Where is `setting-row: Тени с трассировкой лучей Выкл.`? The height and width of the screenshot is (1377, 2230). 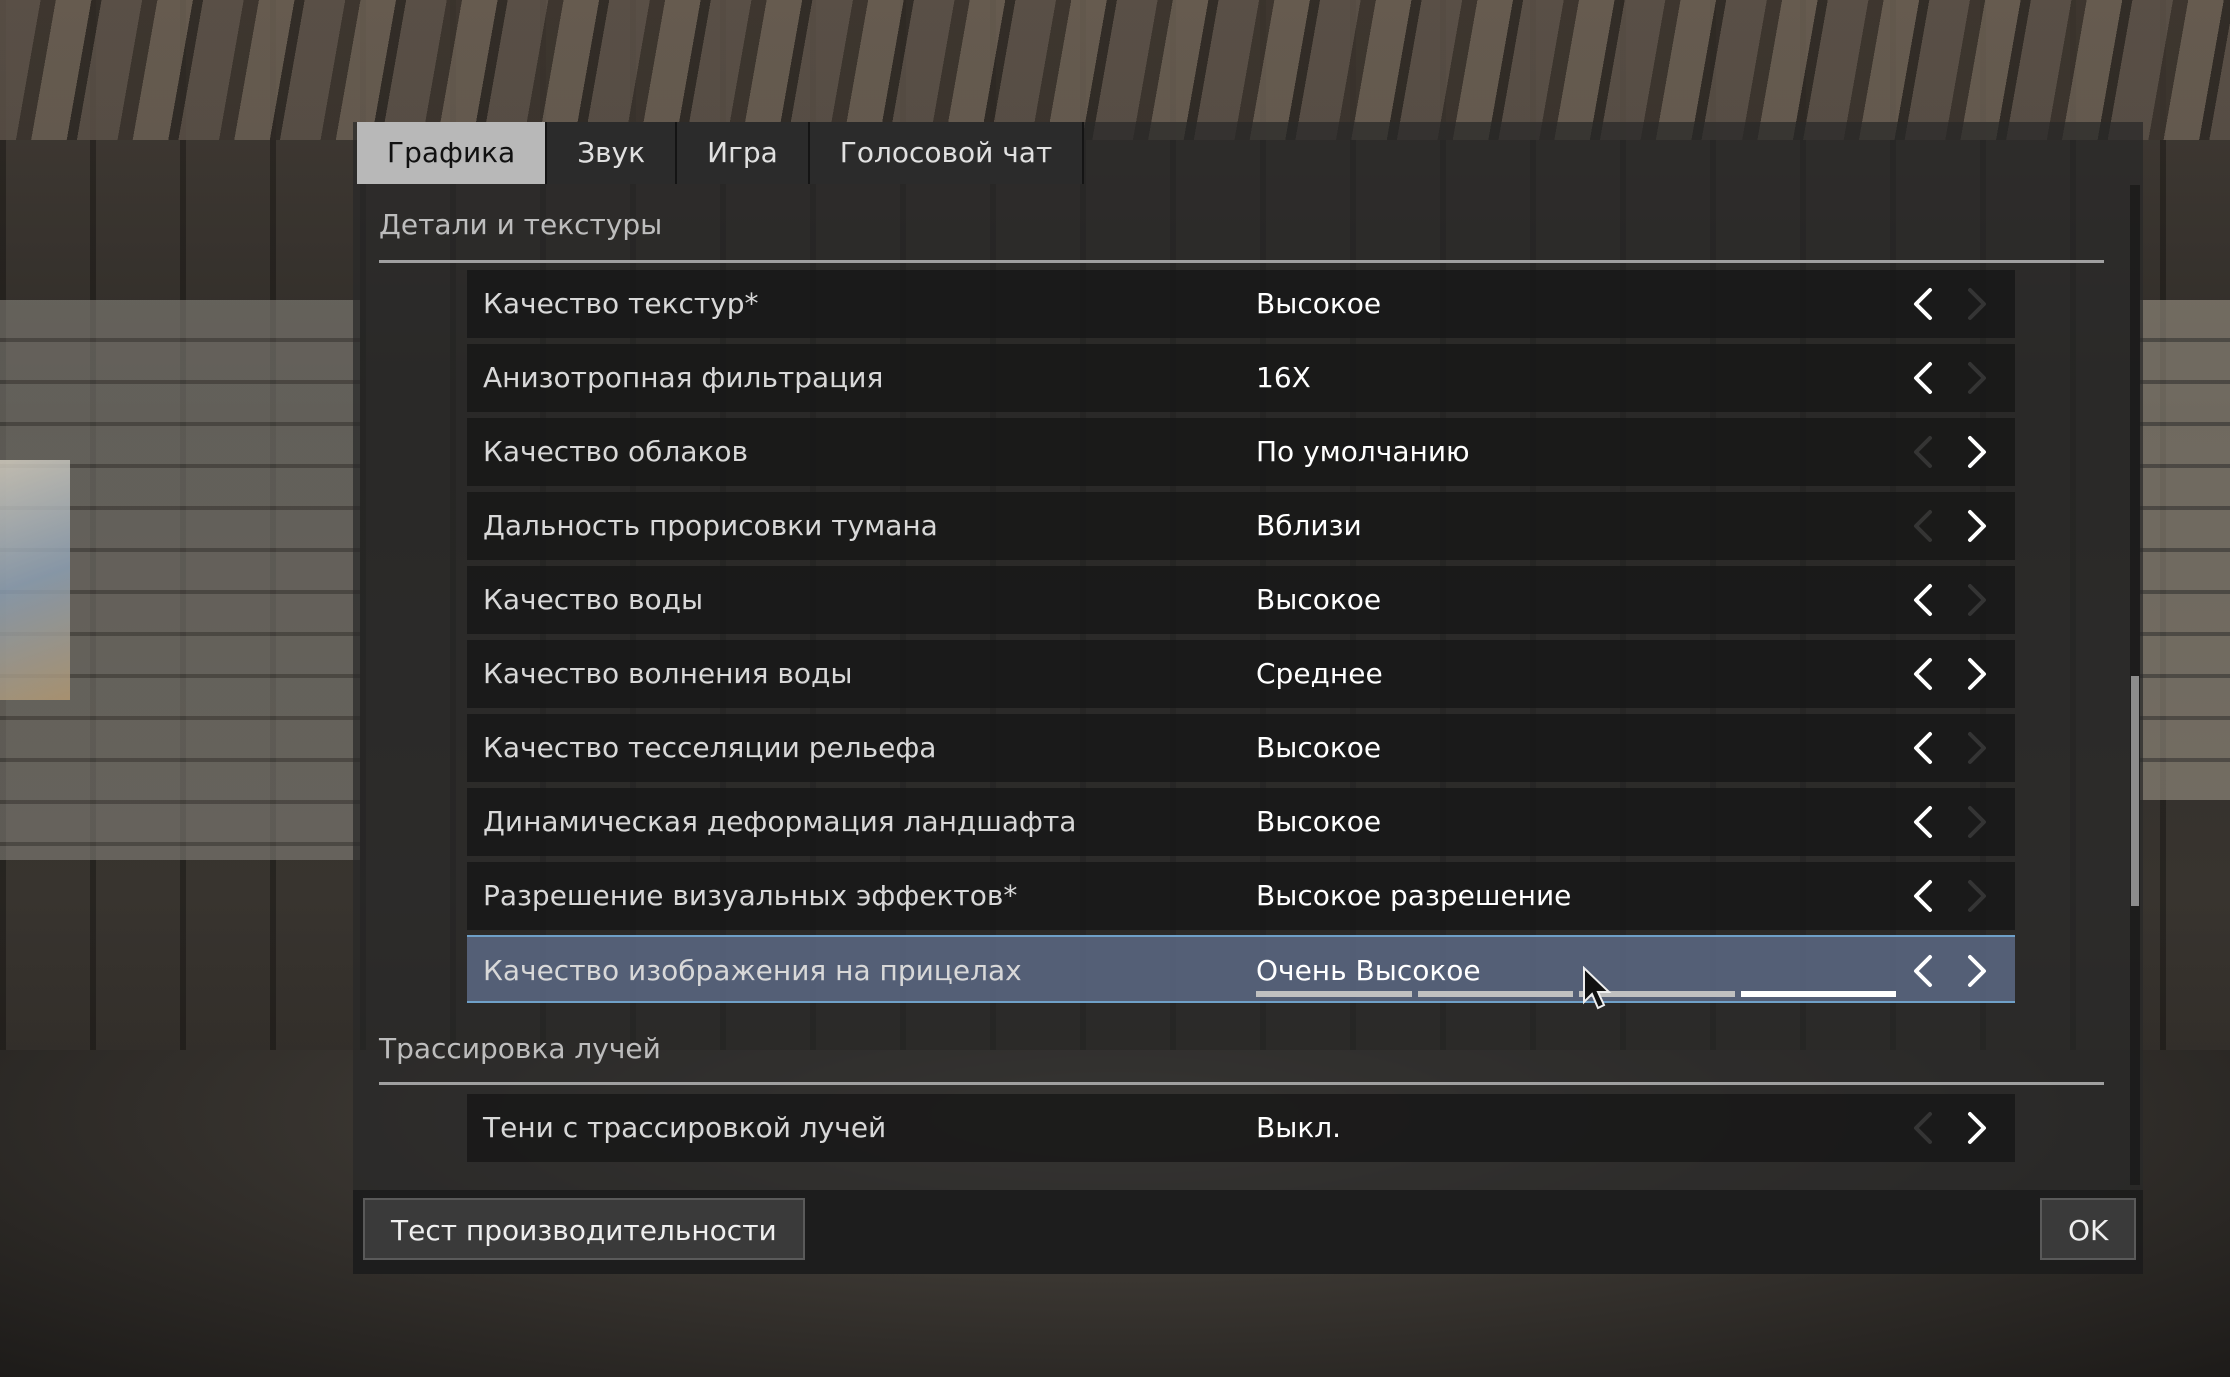
setting-row: Тени с трассировкой лучей Выкл. is located at coordinates (1241, 1128).